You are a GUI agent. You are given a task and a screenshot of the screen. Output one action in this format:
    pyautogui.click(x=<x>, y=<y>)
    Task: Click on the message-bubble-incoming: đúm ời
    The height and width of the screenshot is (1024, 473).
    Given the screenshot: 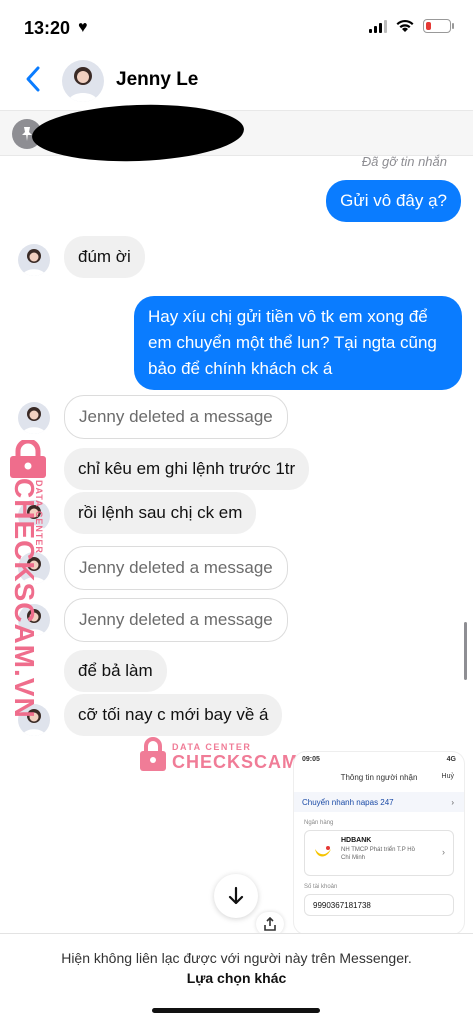 What is the action you would take?
    pyautogui.click(x=104, y=257)
    